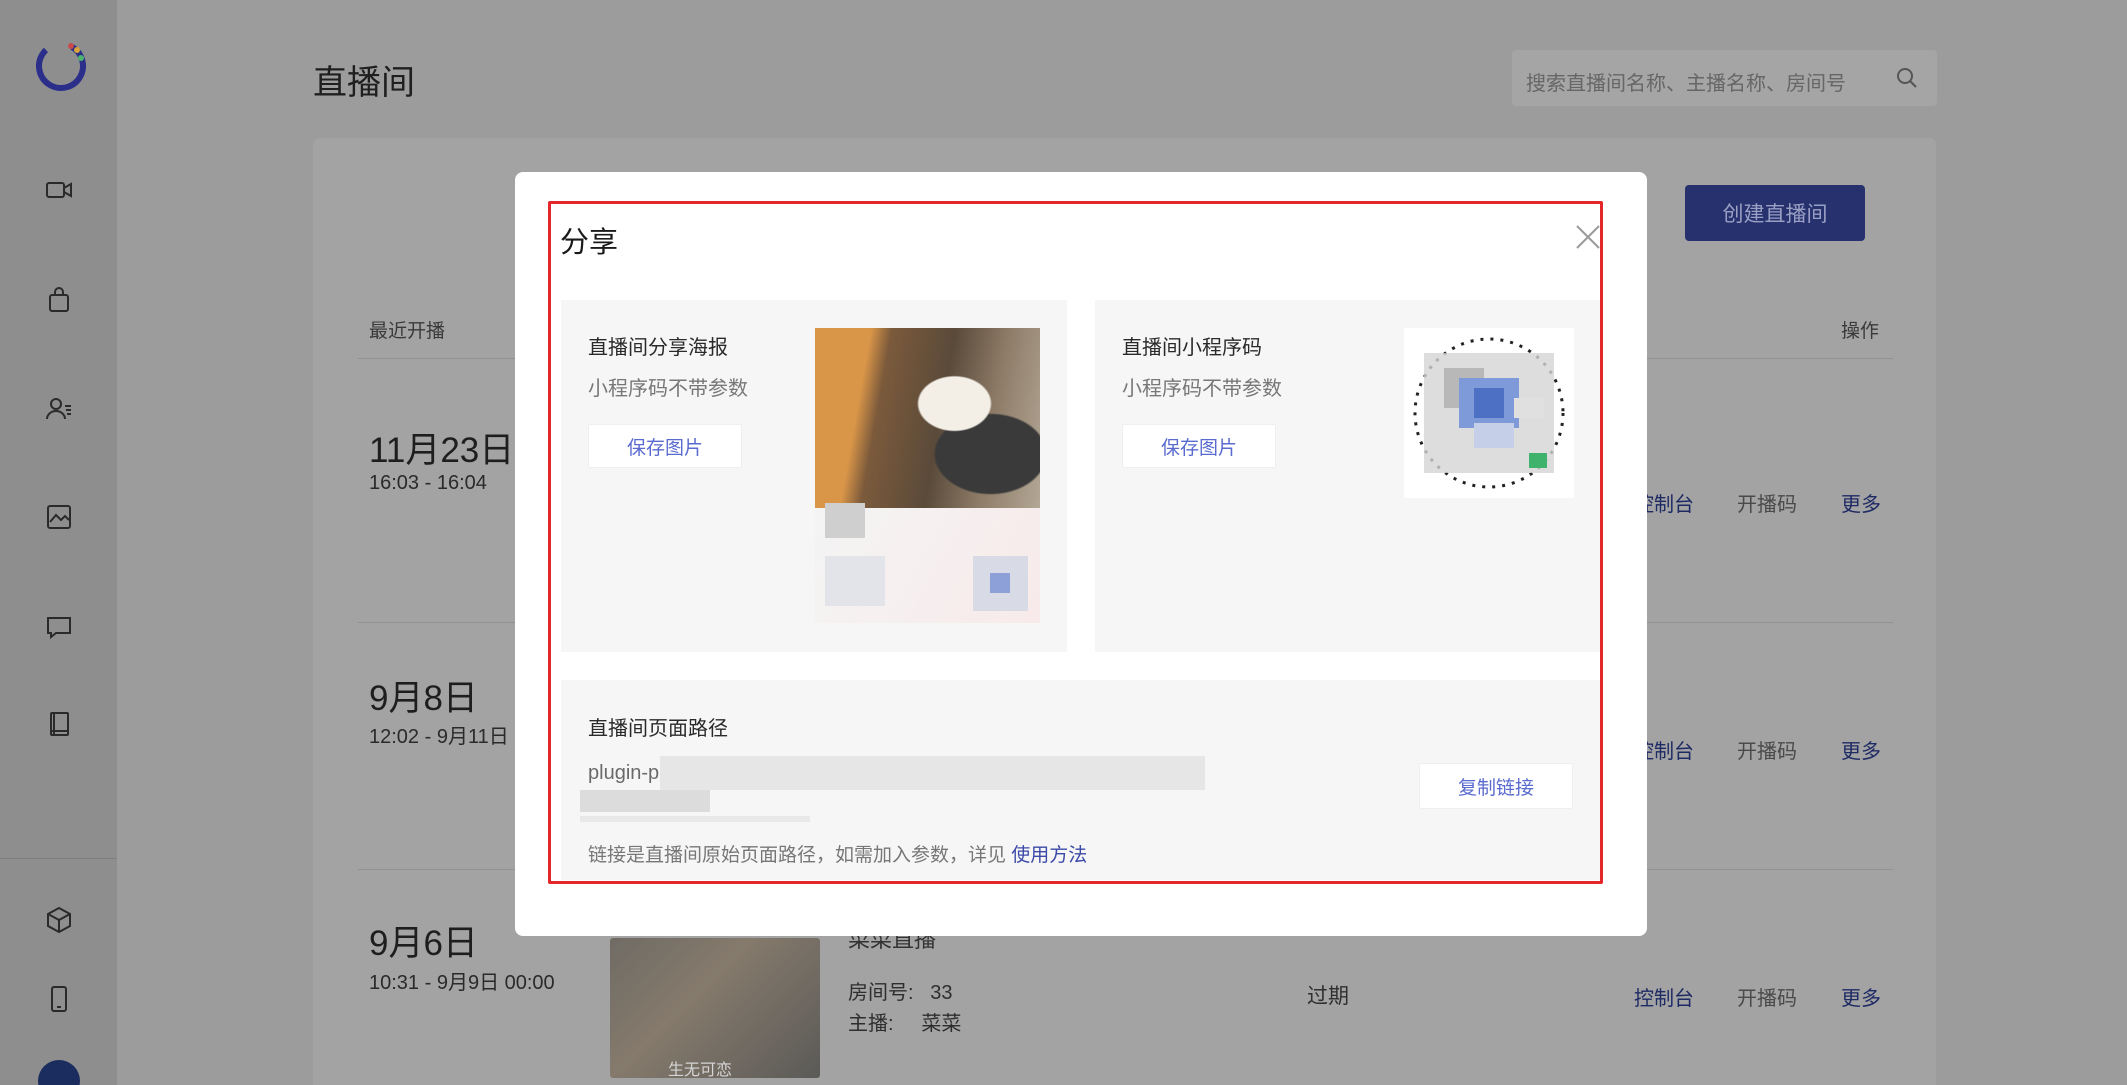  What do you see at coordinates (904, 1021) in the screenshot?
I see `room-host: 主播: 菜菜` at bounding box center [904, 1021].